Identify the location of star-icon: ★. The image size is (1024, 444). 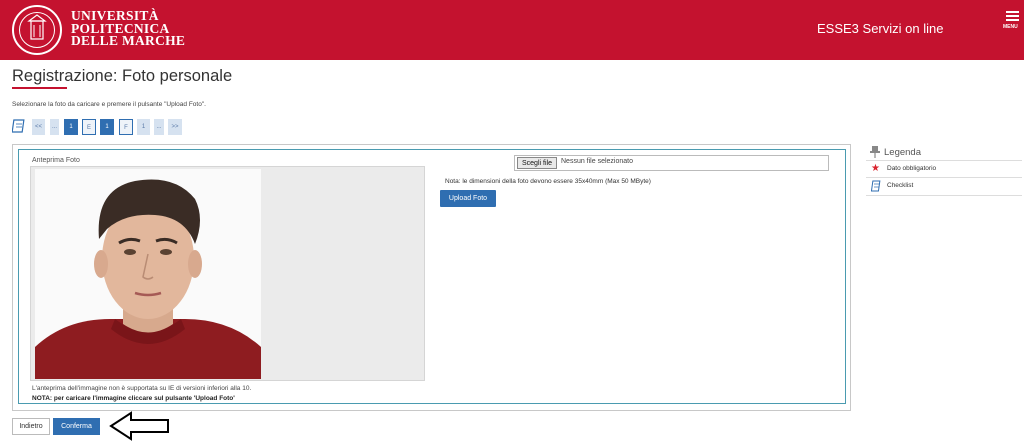
(875, 168).